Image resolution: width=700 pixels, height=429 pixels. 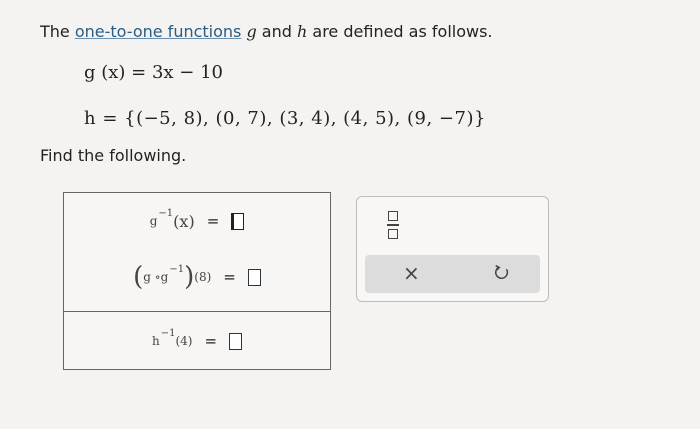 What do you see at coordinates (400, 31) in the screenshot?
I see `prompt-suffix: are defined as follows.` at bounding box center [400, 31].